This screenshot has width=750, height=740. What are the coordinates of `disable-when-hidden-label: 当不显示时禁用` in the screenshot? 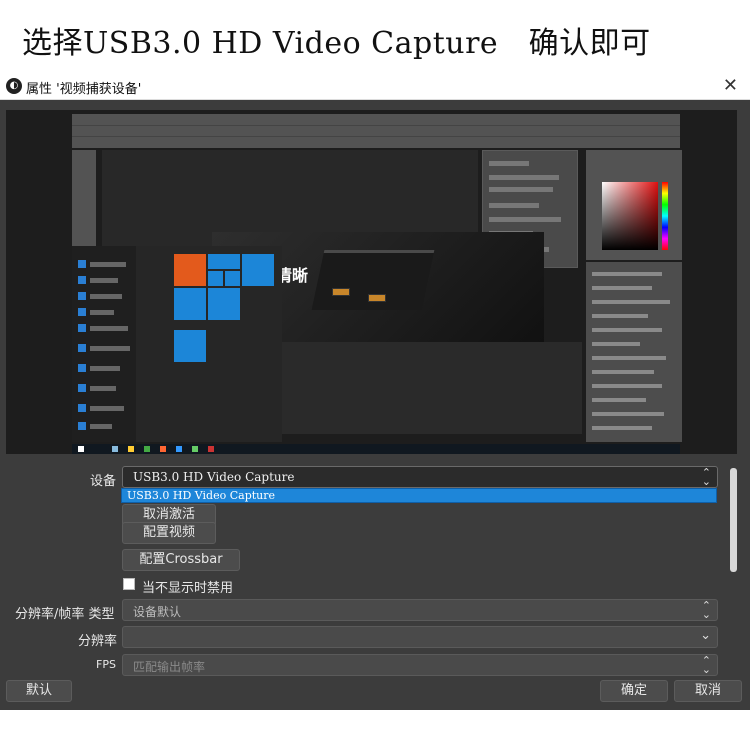 It's located at (188, 588).